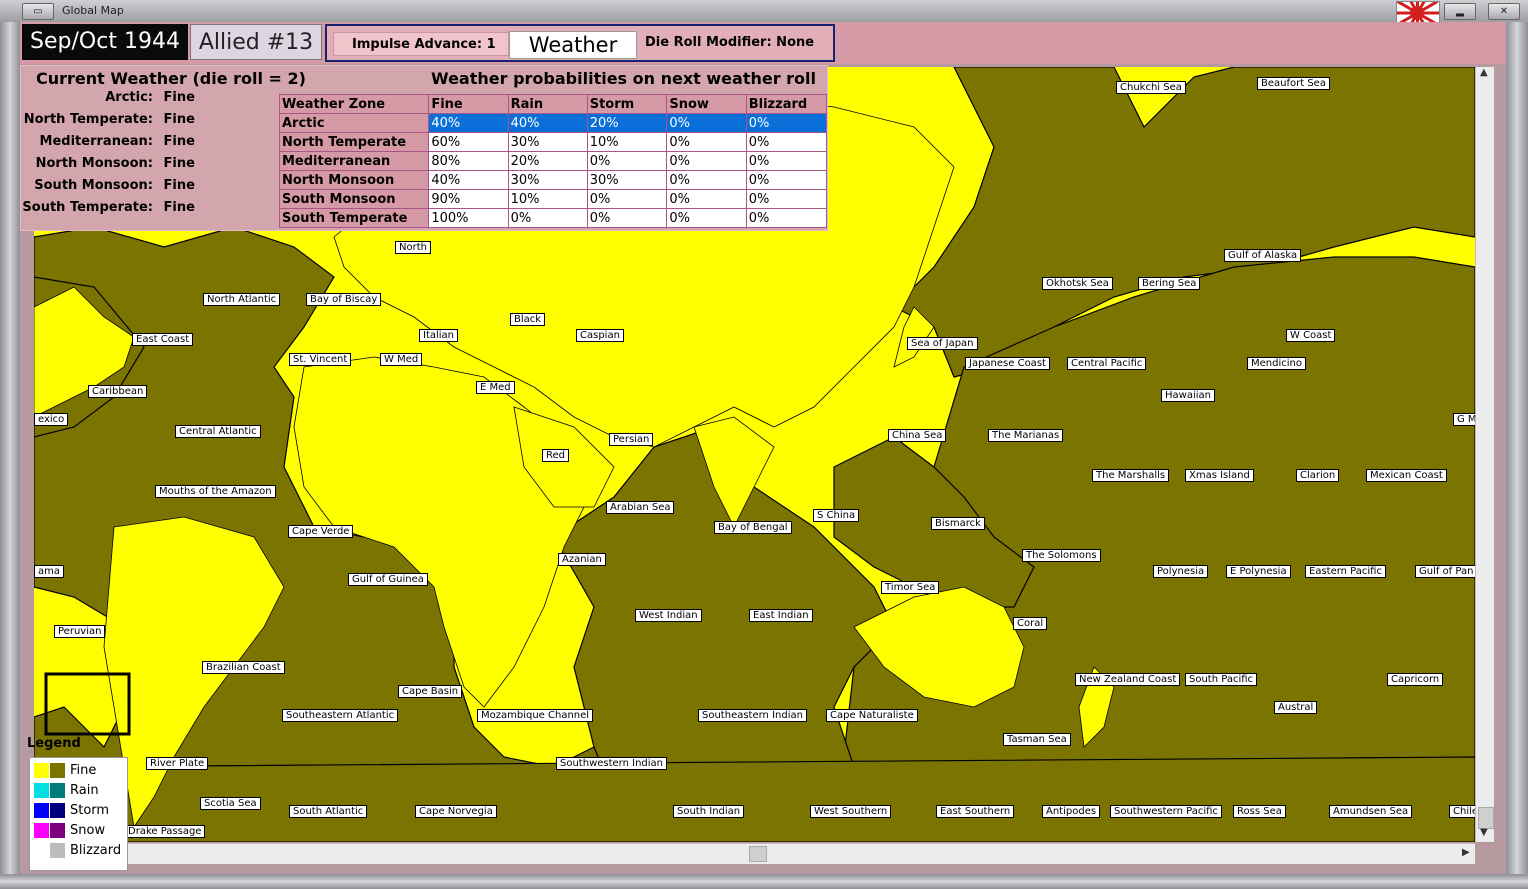 This screenshot has height=889, width=1528. What do you see at coordinates (328, 811) in the screenshot?
I see `sea-area-label: South Atlantic` at bounding box center [328, 811].